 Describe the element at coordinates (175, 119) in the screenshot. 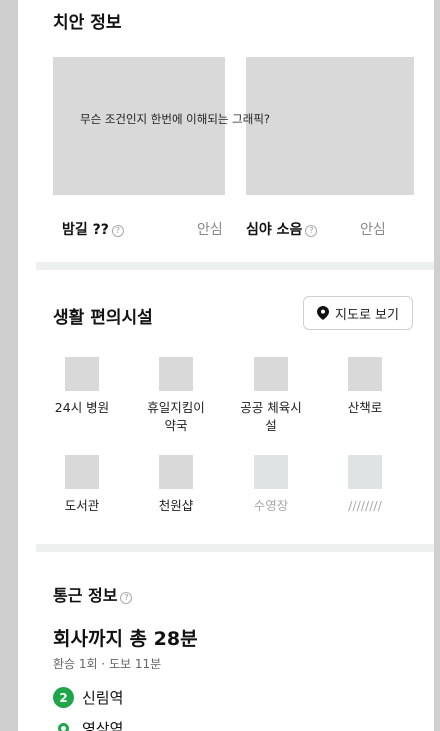

I see `safety-graphic-caption: 무슨 조건인지 한번에 이해되는 그래픽?` at that location.